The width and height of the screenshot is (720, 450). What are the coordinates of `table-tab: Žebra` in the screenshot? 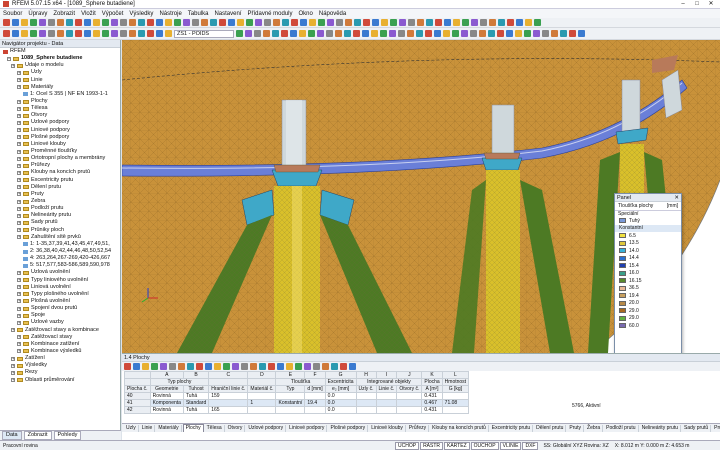 It's located at (594, 428).